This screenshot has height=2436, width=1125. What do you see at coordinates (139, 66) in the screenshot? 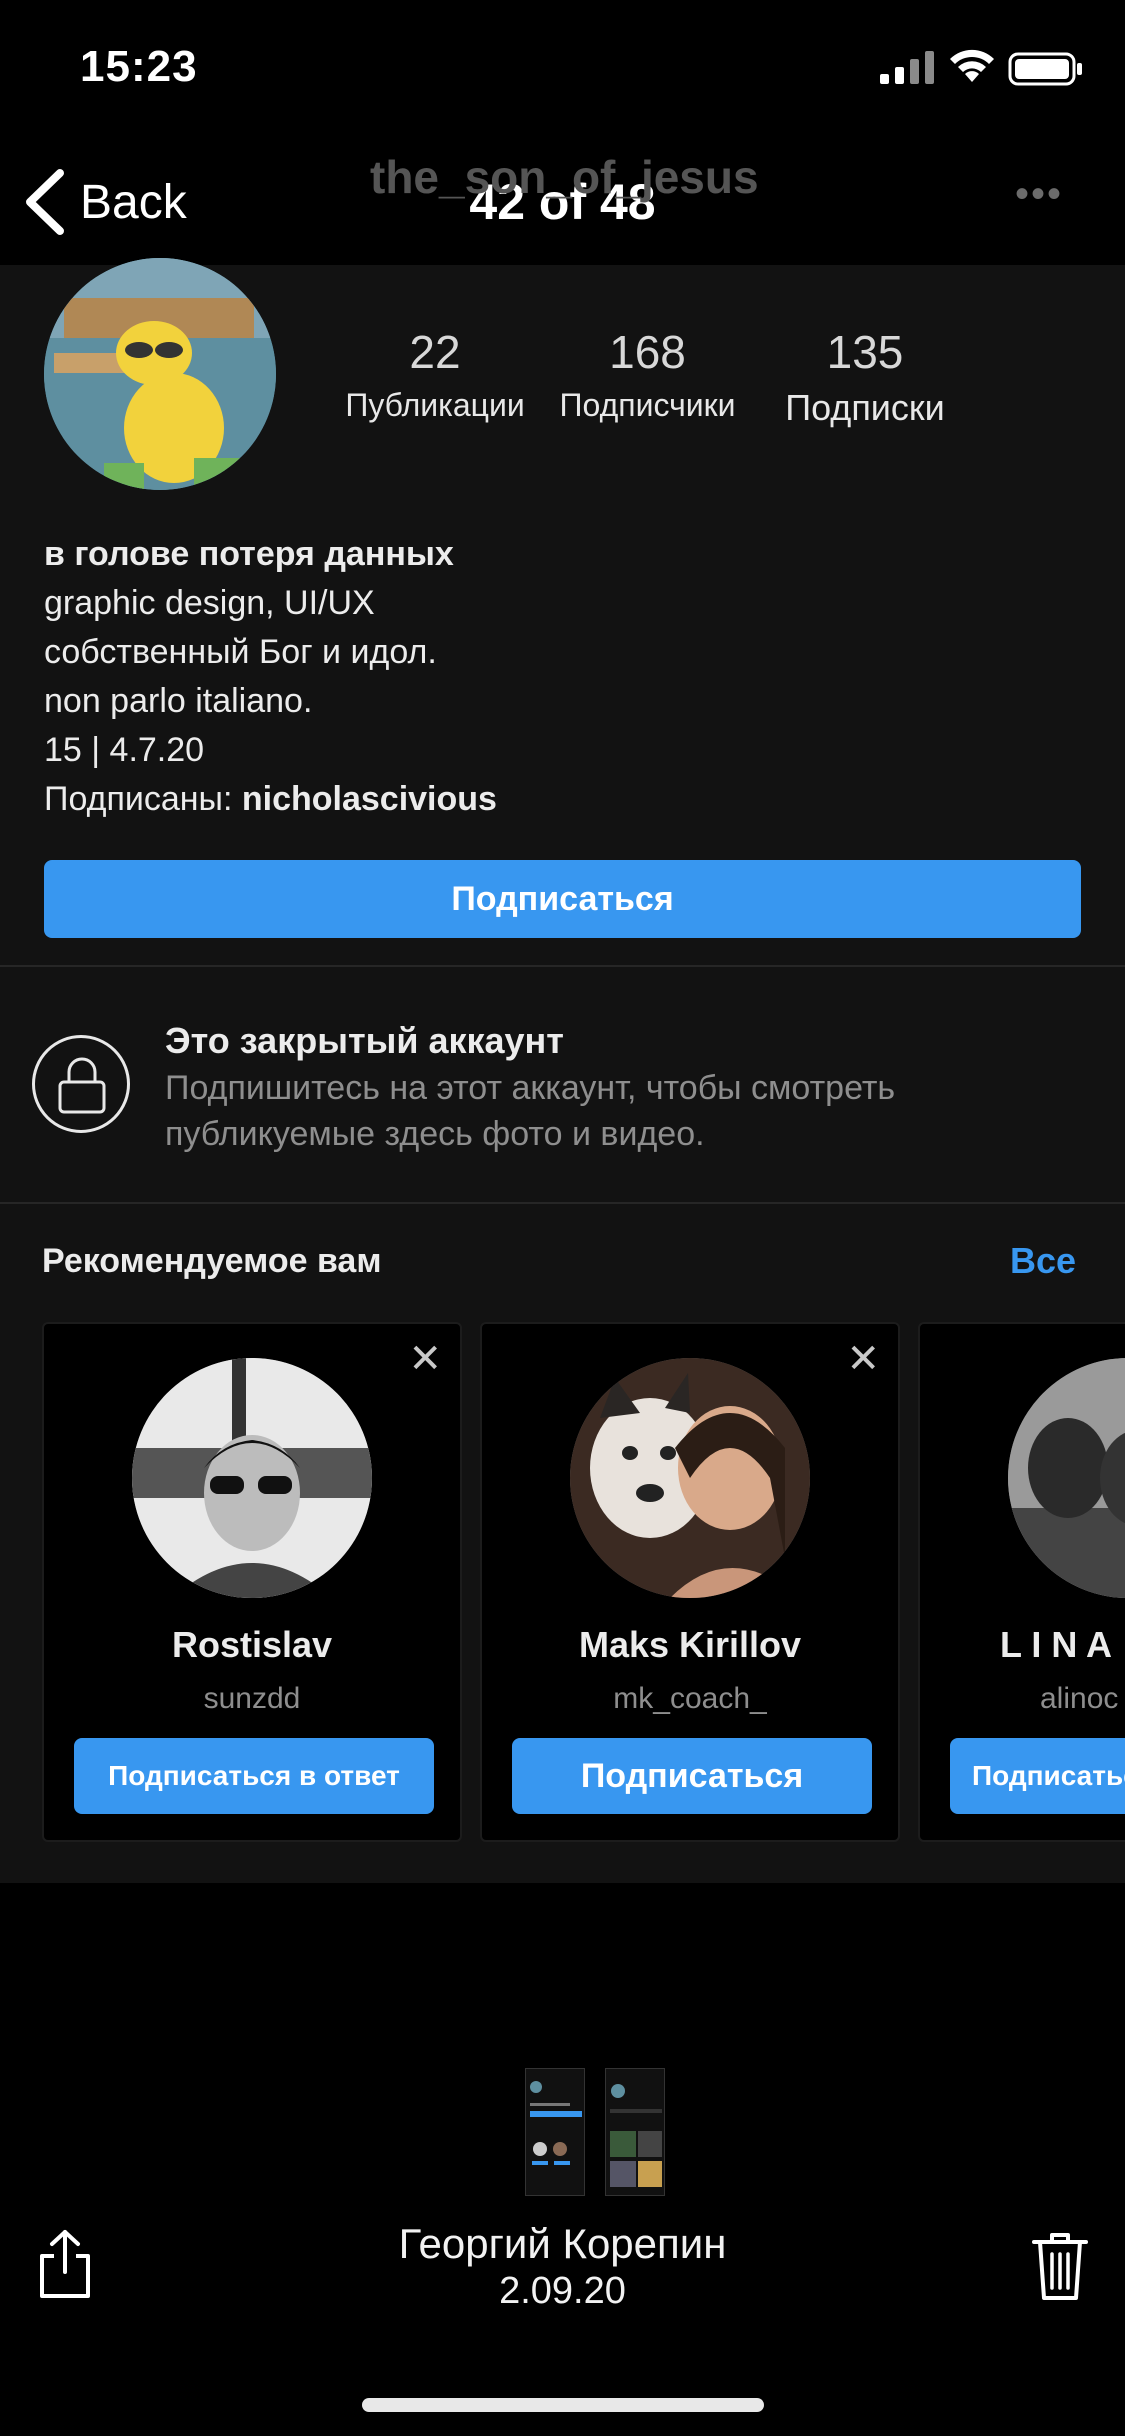
I see `status-time: 15:23` at bounding box center [139, 66].